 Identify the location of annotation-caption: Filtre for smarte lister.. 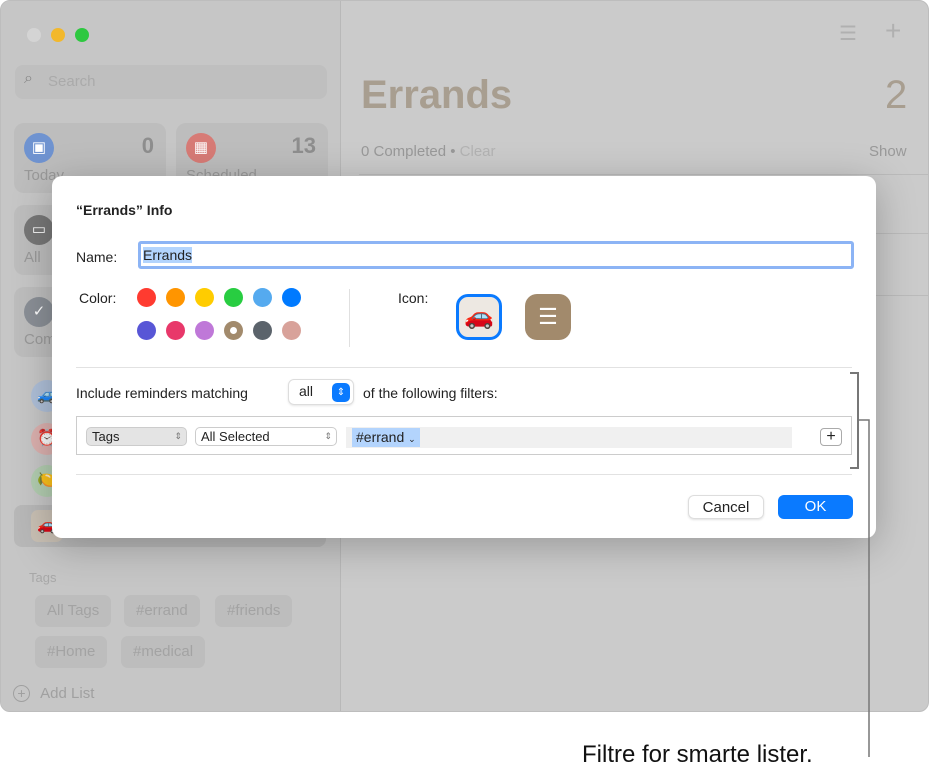
(697, 754).